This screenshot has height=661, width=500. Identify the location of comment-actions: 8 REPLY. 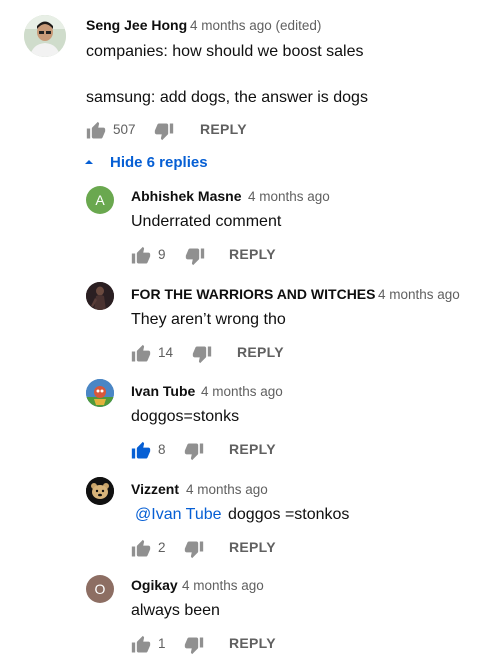
(231, 451).